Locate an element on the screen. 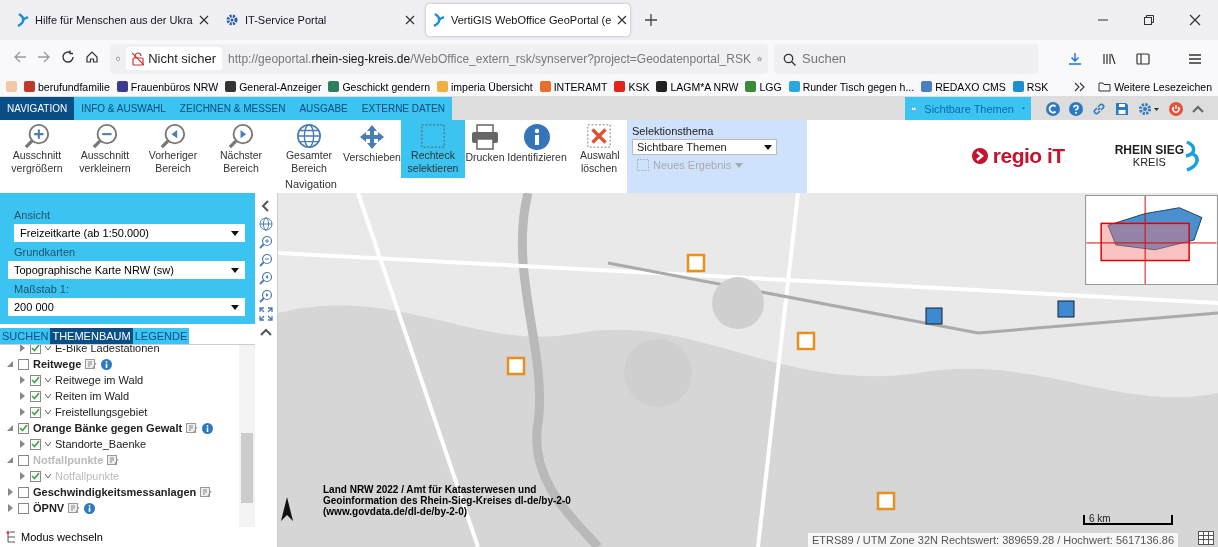 This screenshot has height=547, width=1218. menu-icon is located at coordinates (1195, 58).